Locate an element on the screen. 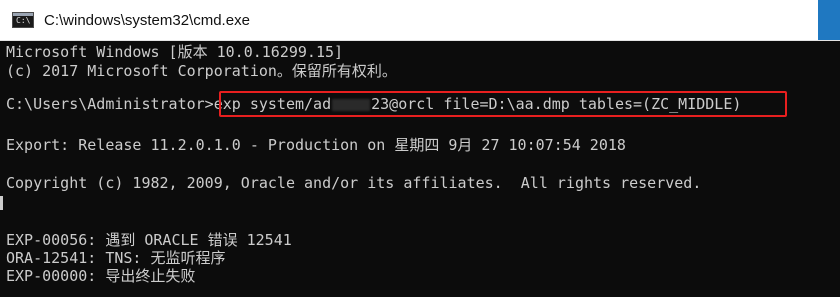  left-edge-mark is located at coordinates (1, 203).